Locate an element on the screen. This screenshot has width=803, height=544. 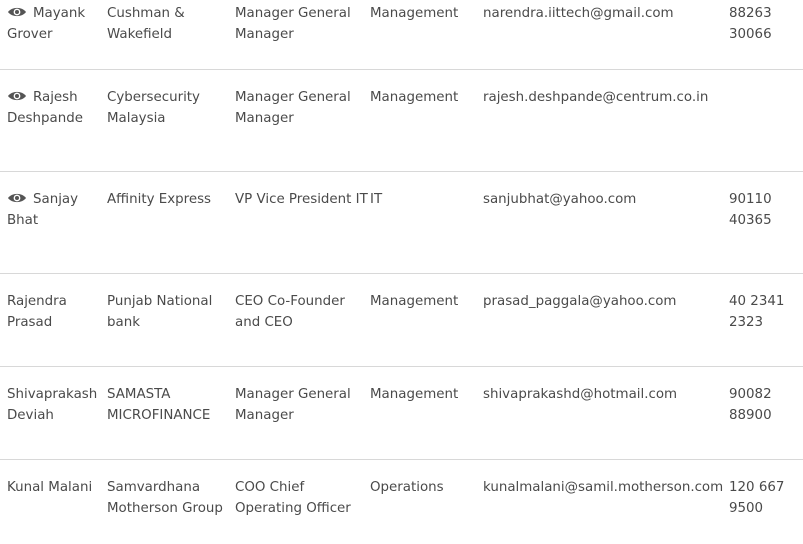
contact-name-cell: Rajendra Prasad is located at coordinates (53, 320).